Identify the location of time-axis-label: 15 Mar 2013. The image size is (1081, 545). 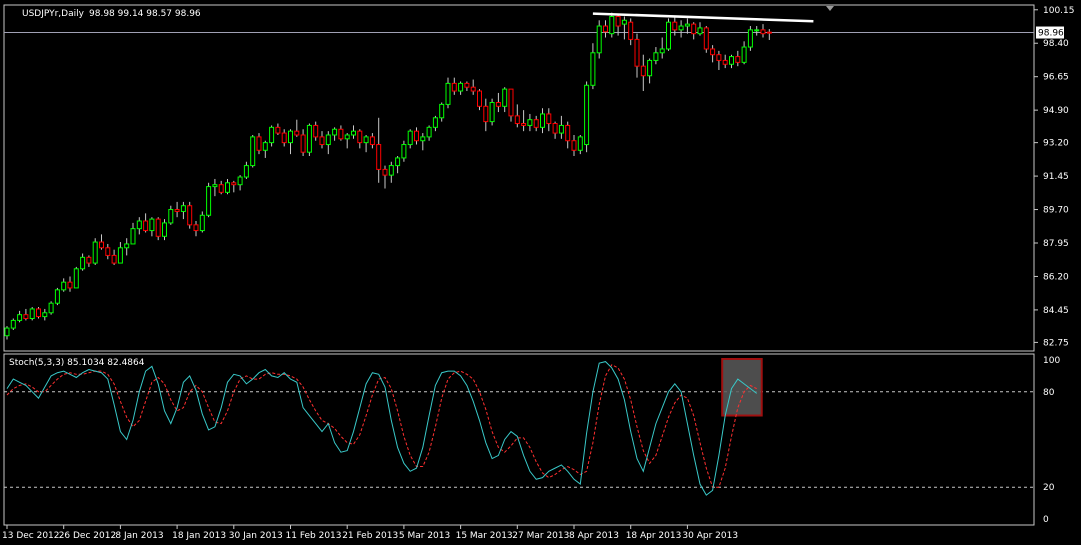
(484, 536).